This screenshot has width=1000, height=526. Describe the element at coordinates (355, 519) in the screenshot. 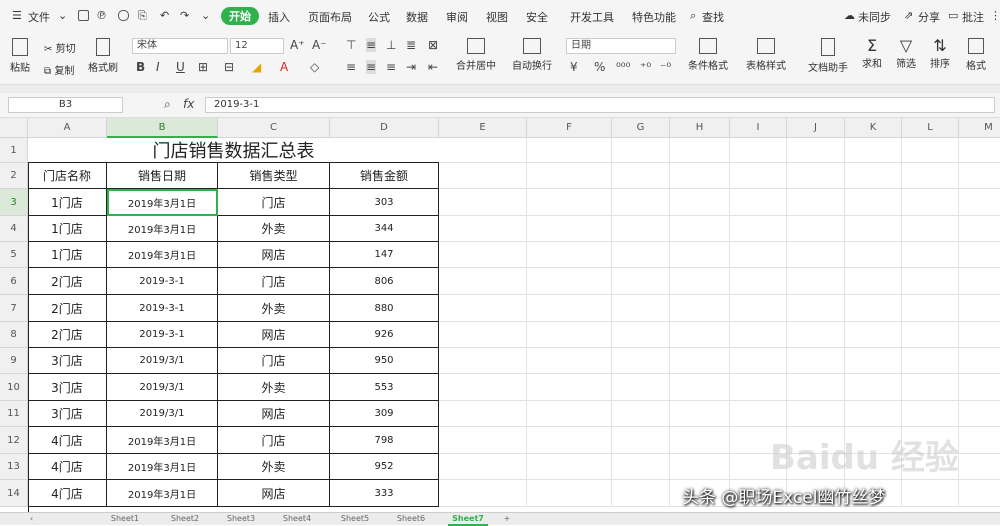

I see `sheet-tab-5: Sheet5` at that location.